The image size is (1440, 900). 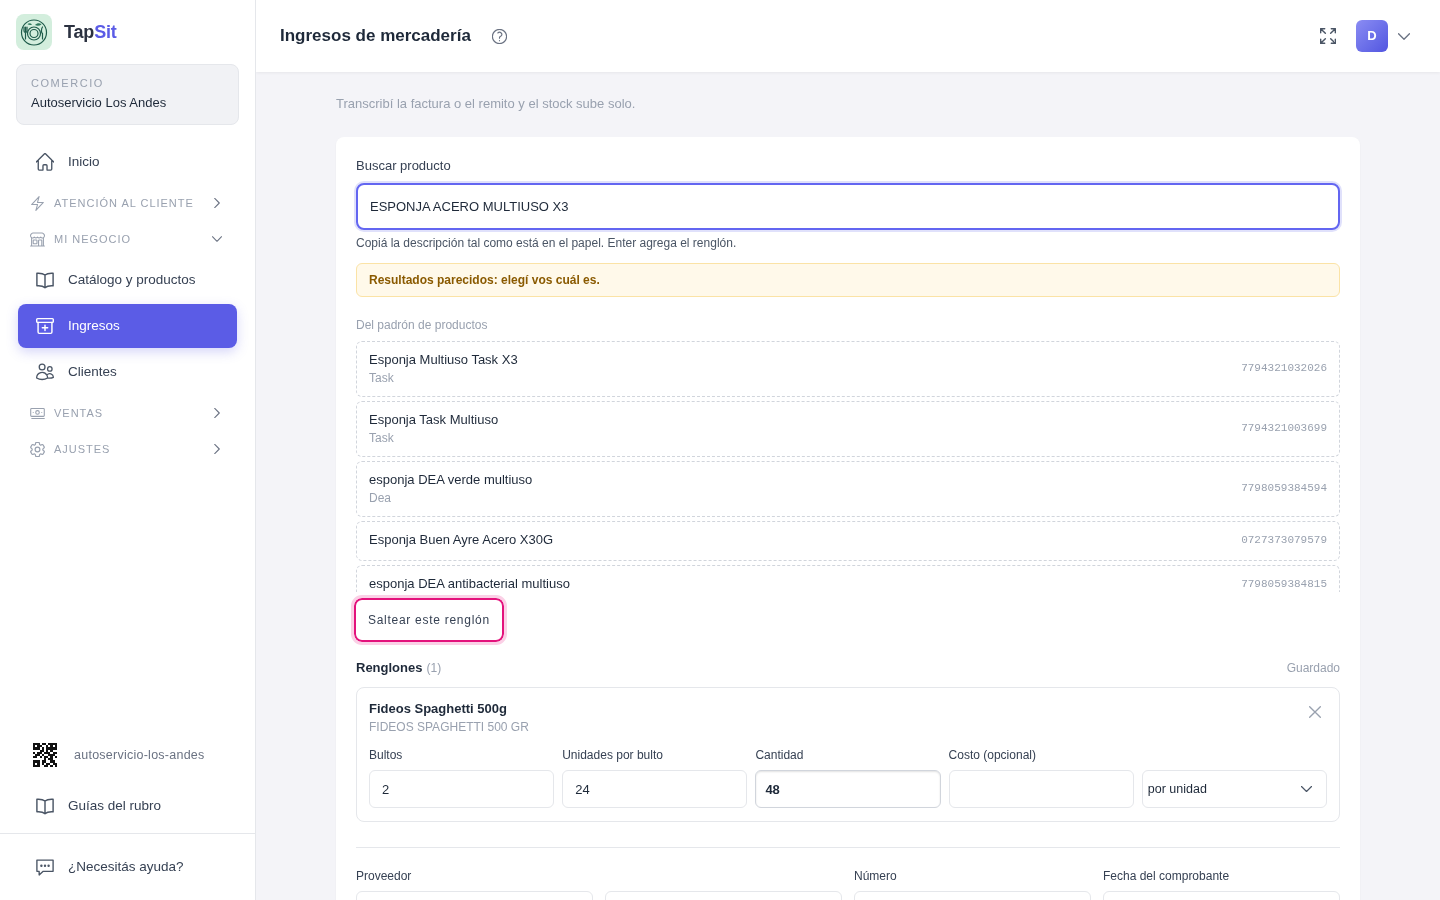 I want to click on store-label: COMERCIO, so click(x=68, y=83).